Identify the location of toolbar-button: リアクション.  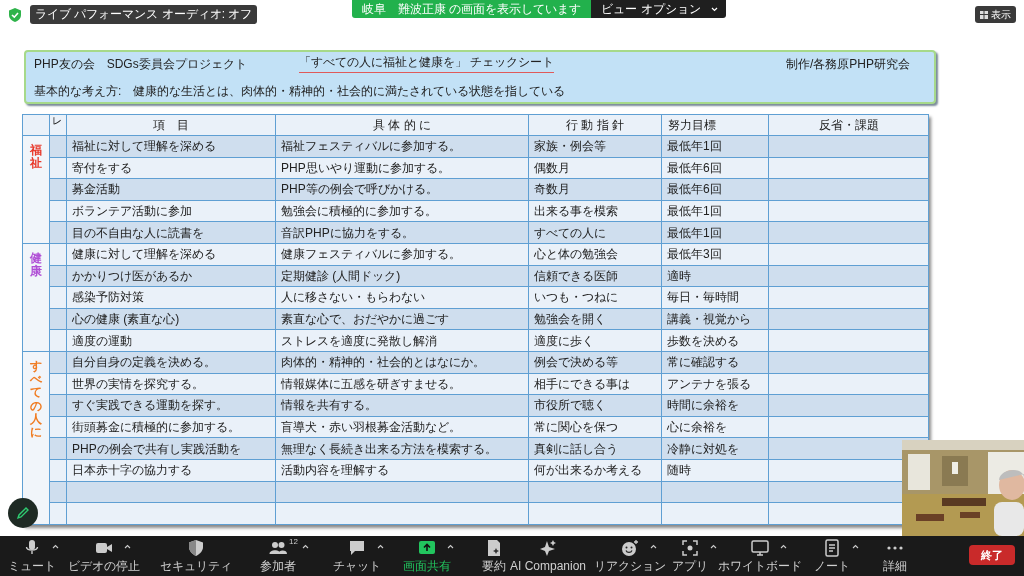
(630, 556).